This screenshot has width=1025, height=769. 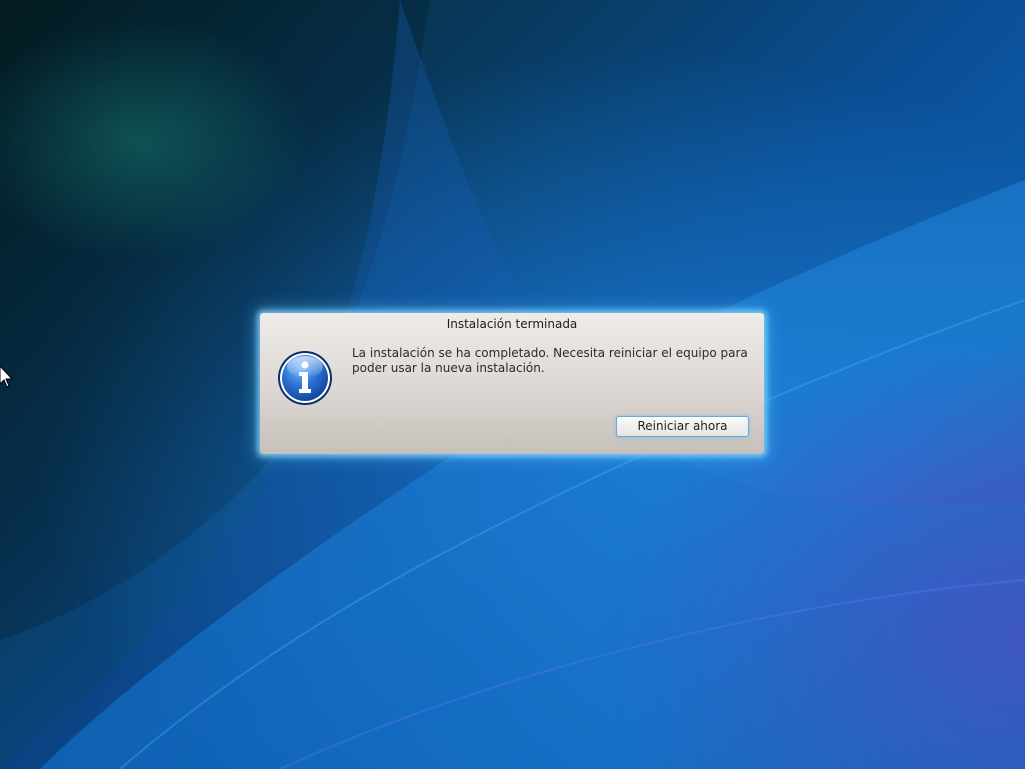 What do you see at coordinates (512, 324) in the screenshot?
I see `dialog-title: Instalación terminada` at bounding box center [512, 324].